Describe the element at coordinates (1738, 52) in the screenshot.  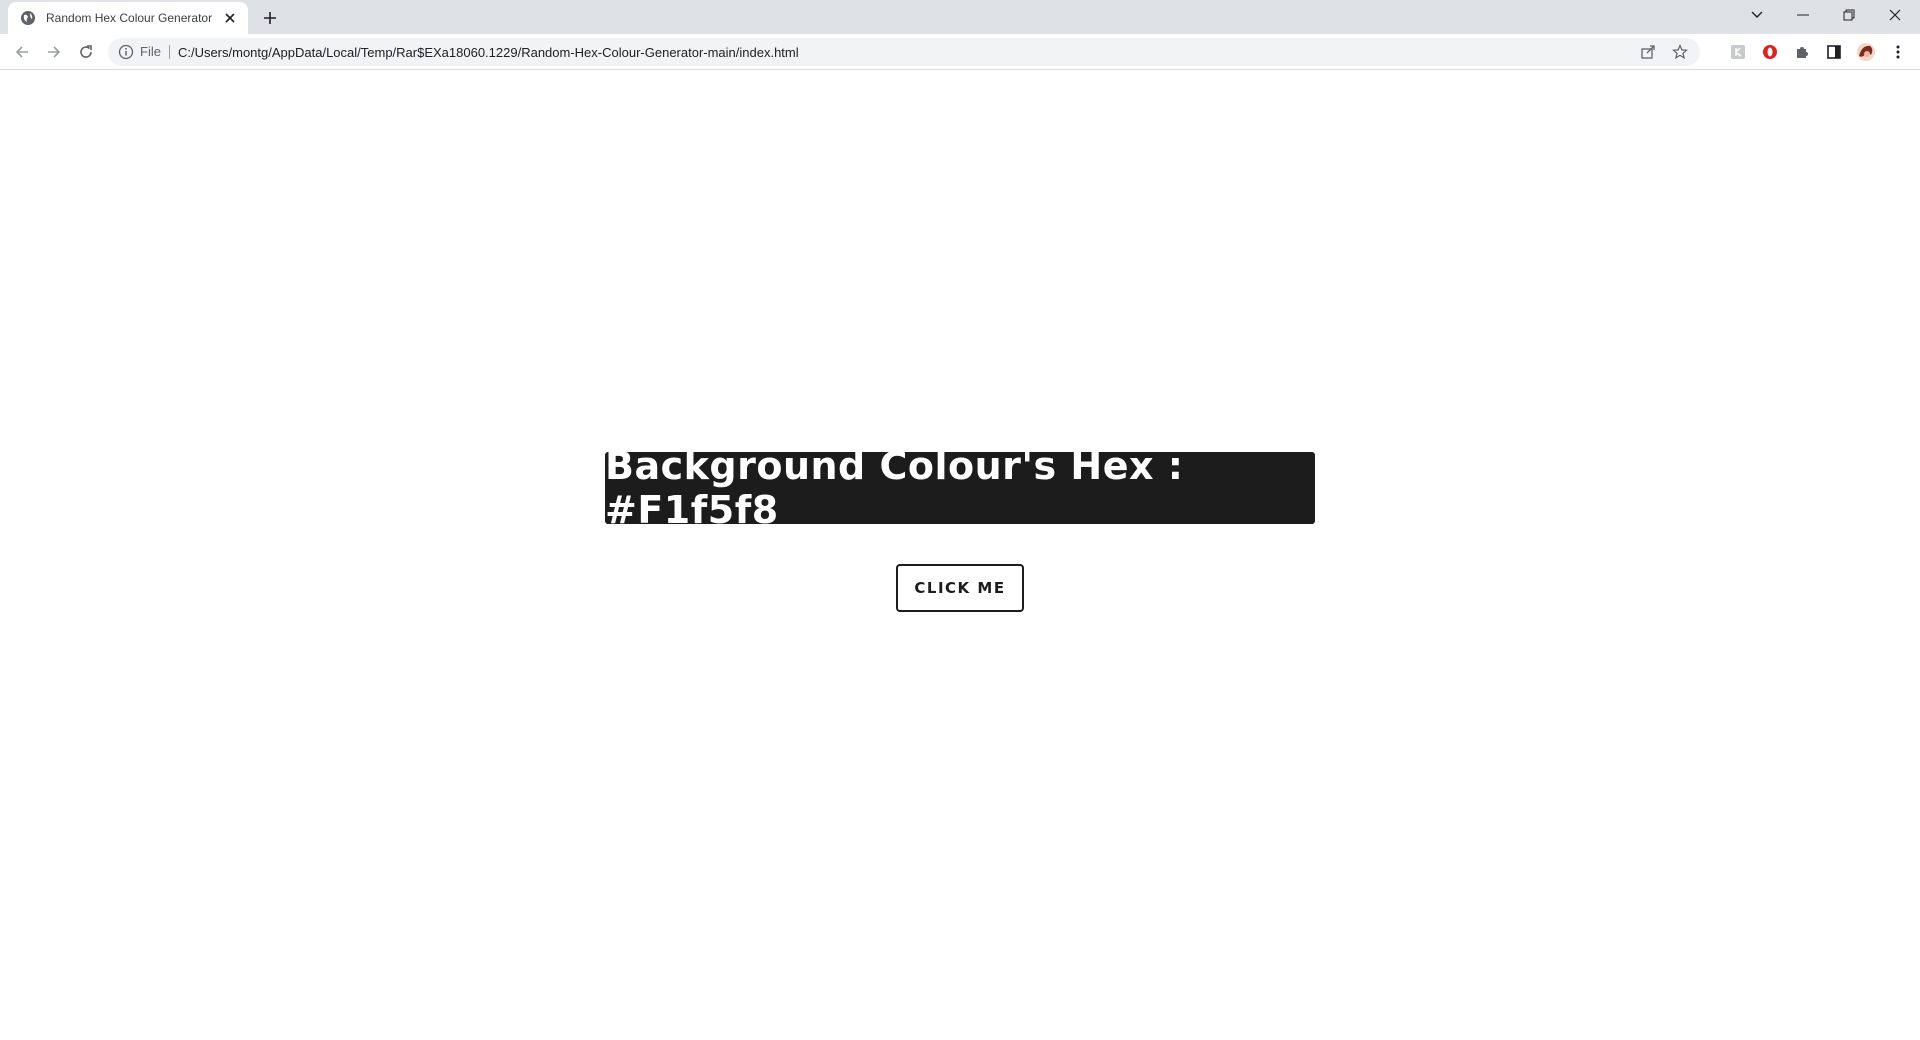
I see `extension-icon` at that location.